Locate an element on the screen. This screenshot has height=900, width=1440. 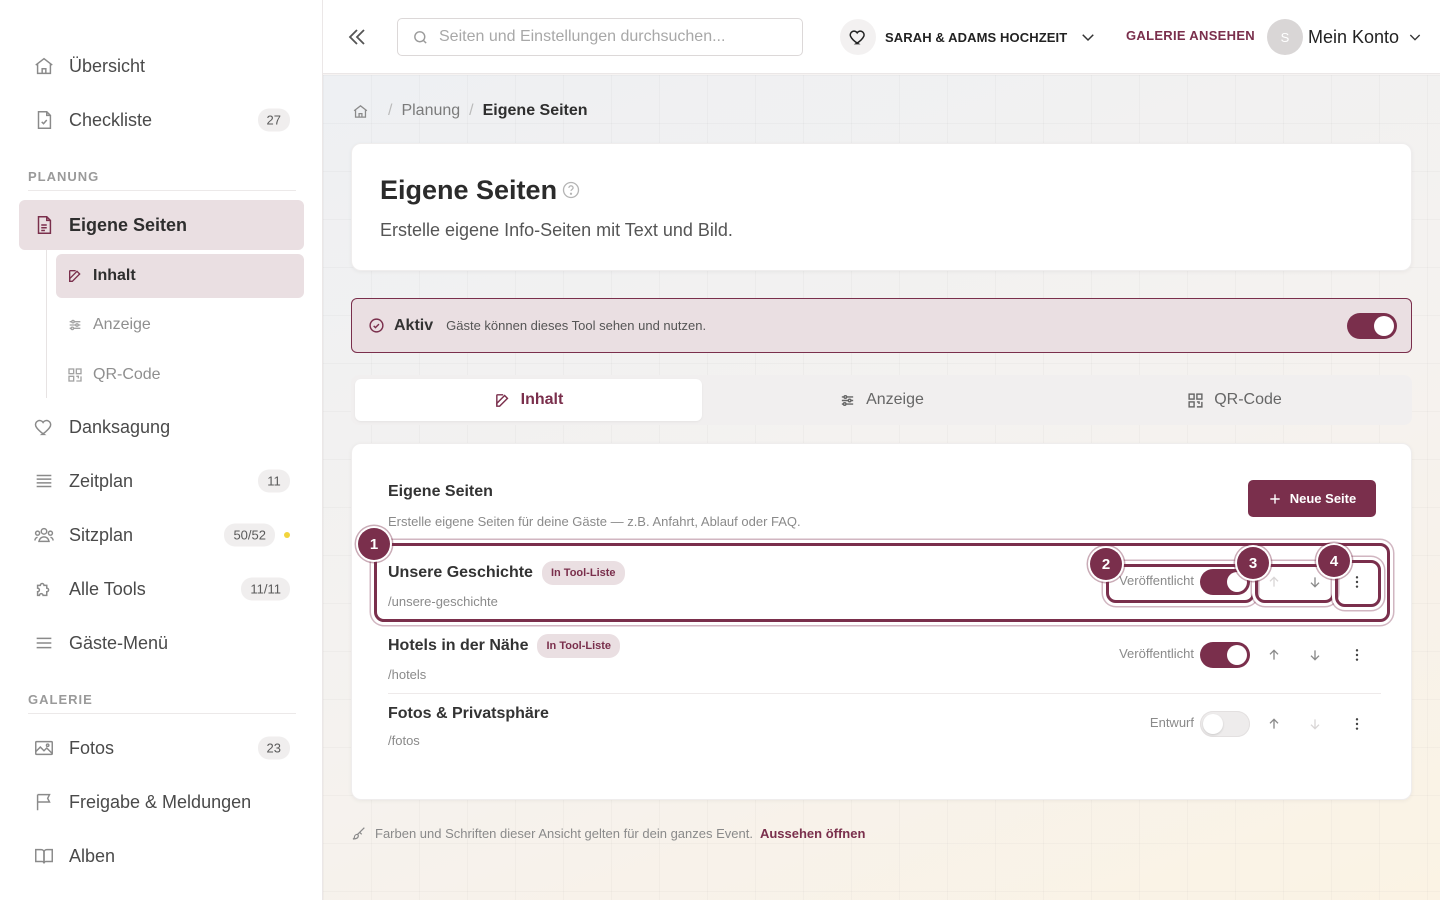
highlight-box-publish is located at coordinates (1180, 583).